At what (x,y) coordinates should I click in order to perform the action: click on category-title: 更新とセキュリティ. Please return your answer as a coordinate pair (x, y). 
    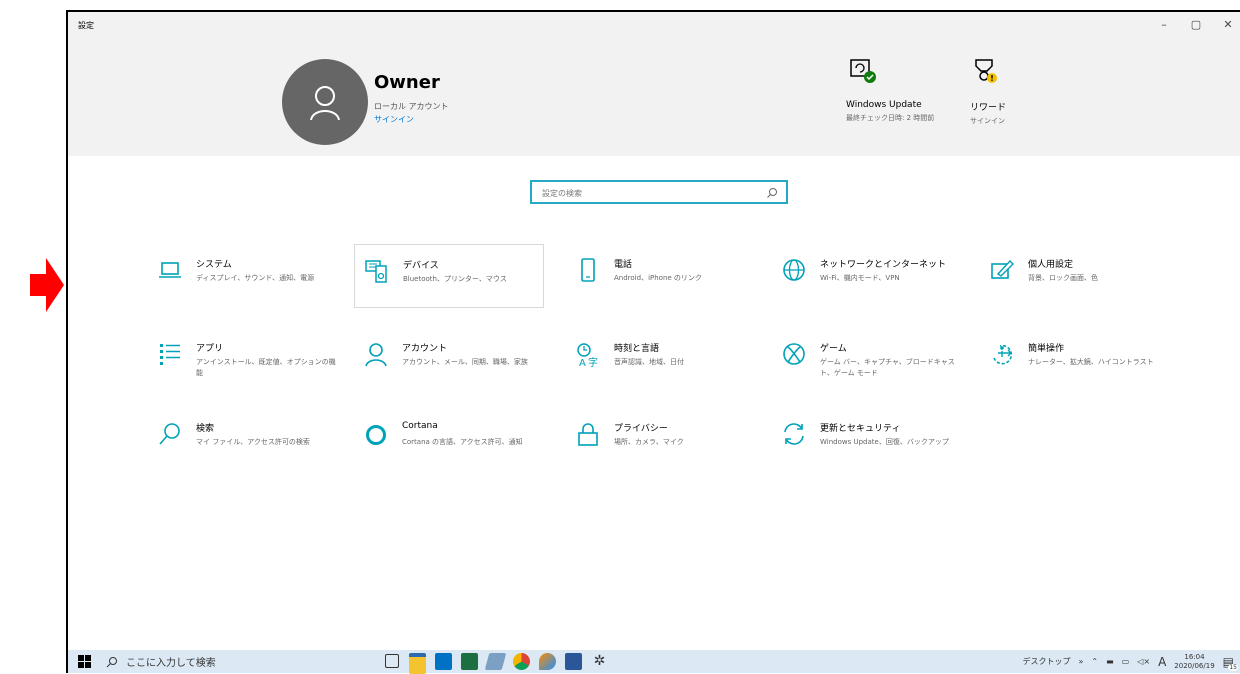
    Looking at the image, I should click on (860, 429).